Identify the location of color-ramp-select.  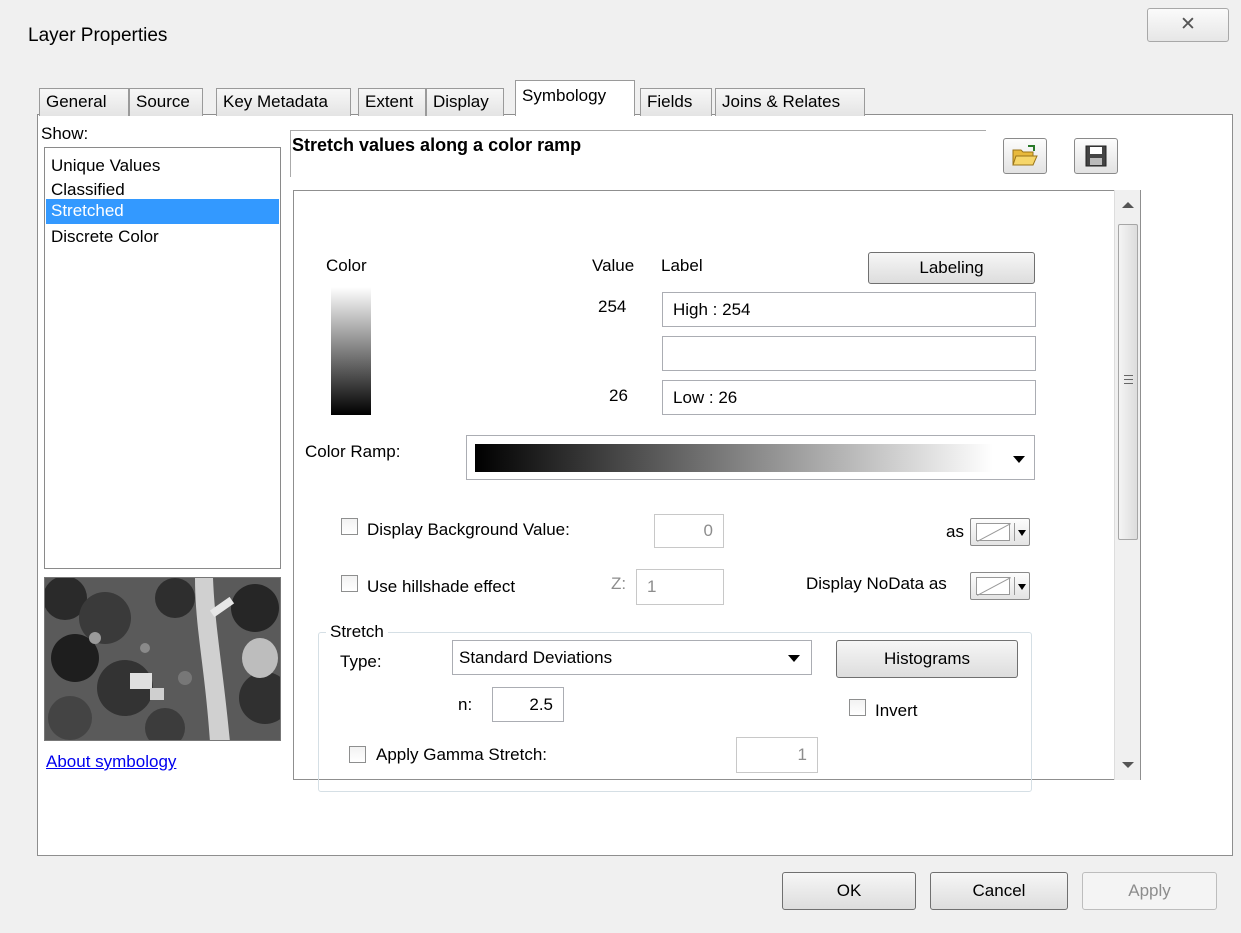
(750, 457).